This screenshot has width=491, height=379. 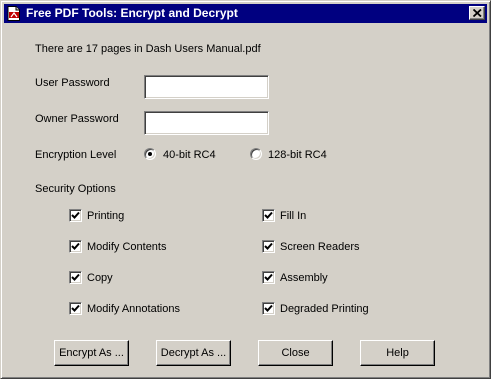 I want to click on assembly-checkbox, so click(x=268, y=277).